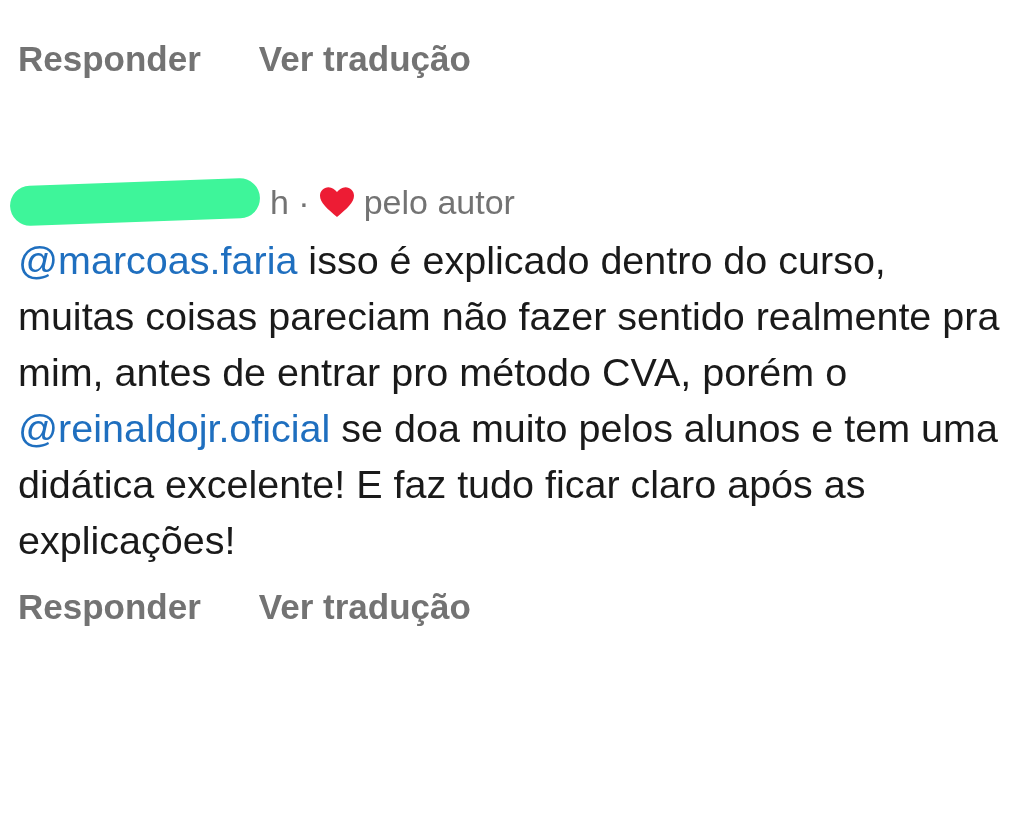 This screenshot has width=1021, height=820. What do you see at coordinates (439, 202) in the screenshot?
I see `liked-by-author-label: pelo autor` at bounding box center [439, 202].